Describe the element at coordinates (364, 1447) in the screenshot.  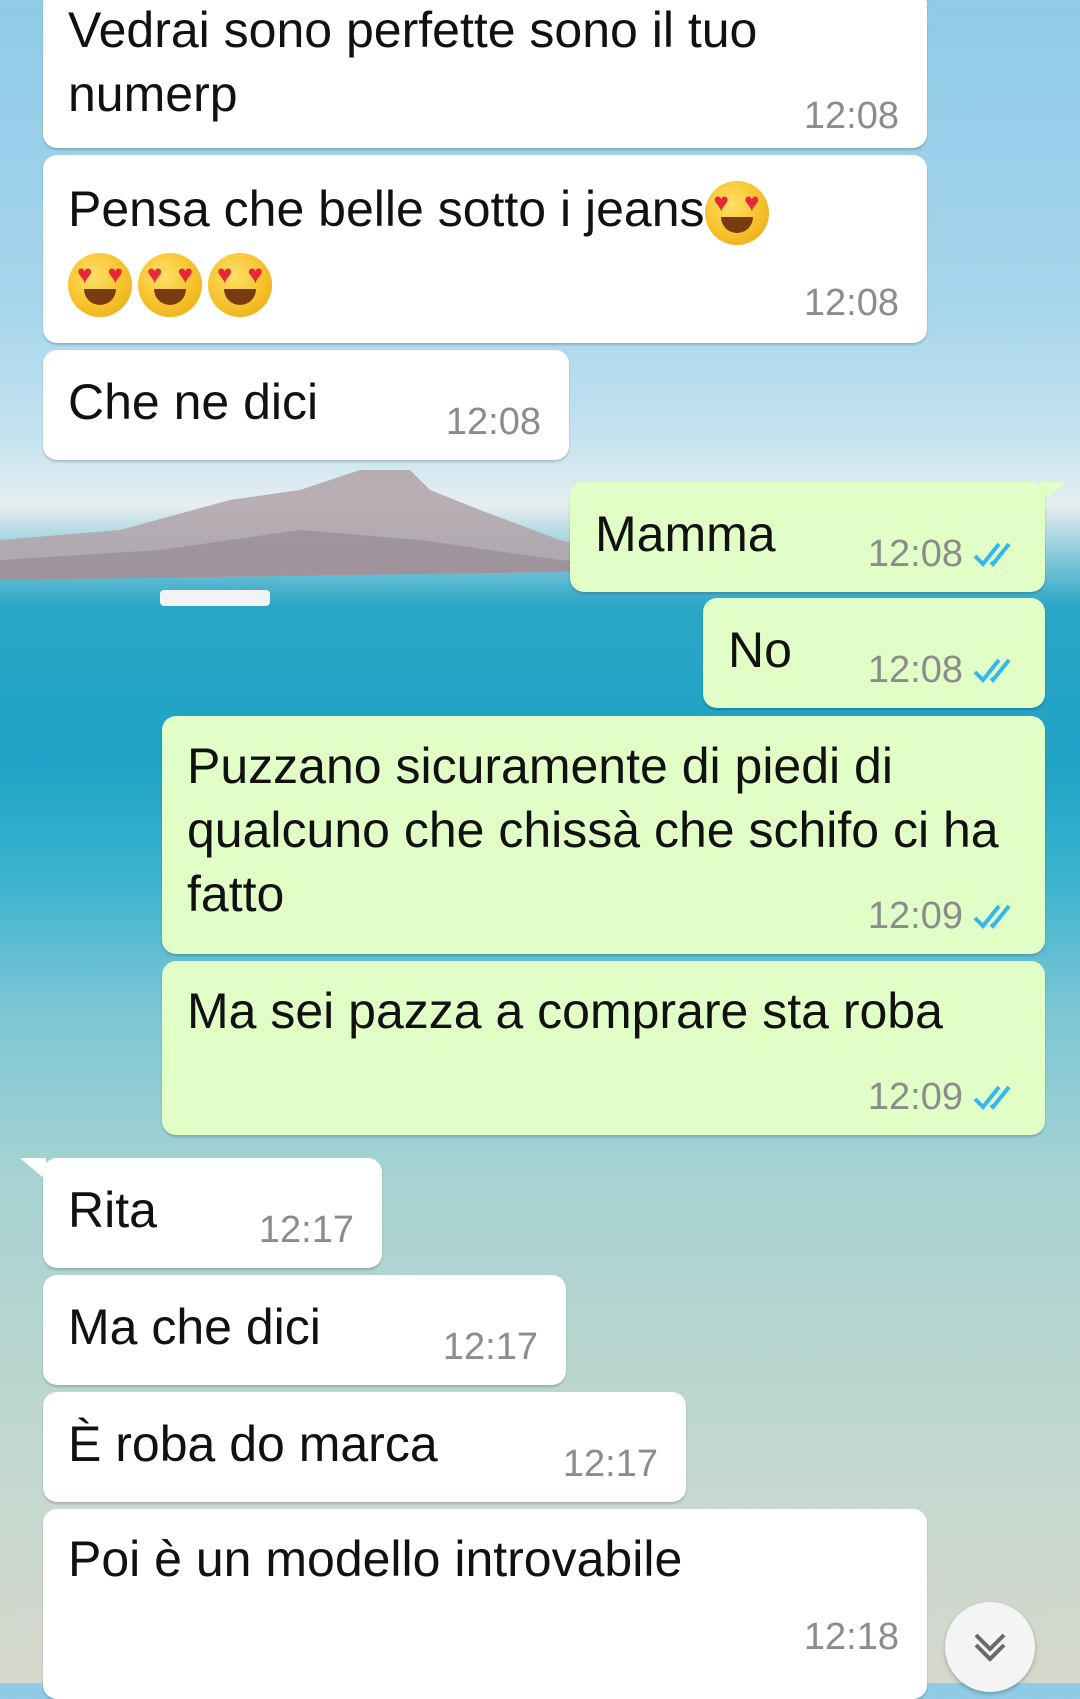
I see `message-bubble-incoming: È roba do marca 12:17` at that location.